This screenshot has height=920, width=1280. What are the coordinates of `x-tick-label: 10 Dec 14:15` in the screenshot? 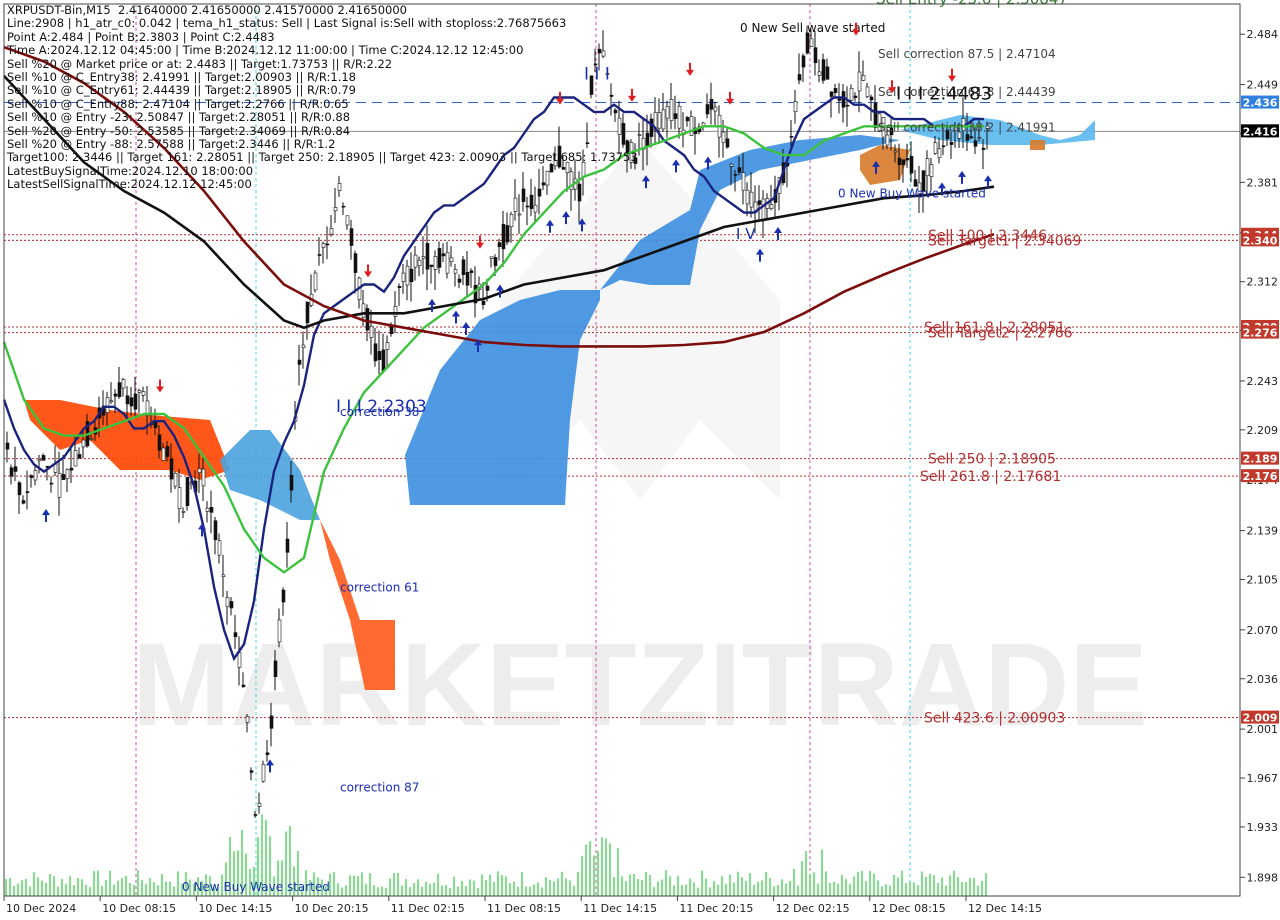 It's located at (235, 908).